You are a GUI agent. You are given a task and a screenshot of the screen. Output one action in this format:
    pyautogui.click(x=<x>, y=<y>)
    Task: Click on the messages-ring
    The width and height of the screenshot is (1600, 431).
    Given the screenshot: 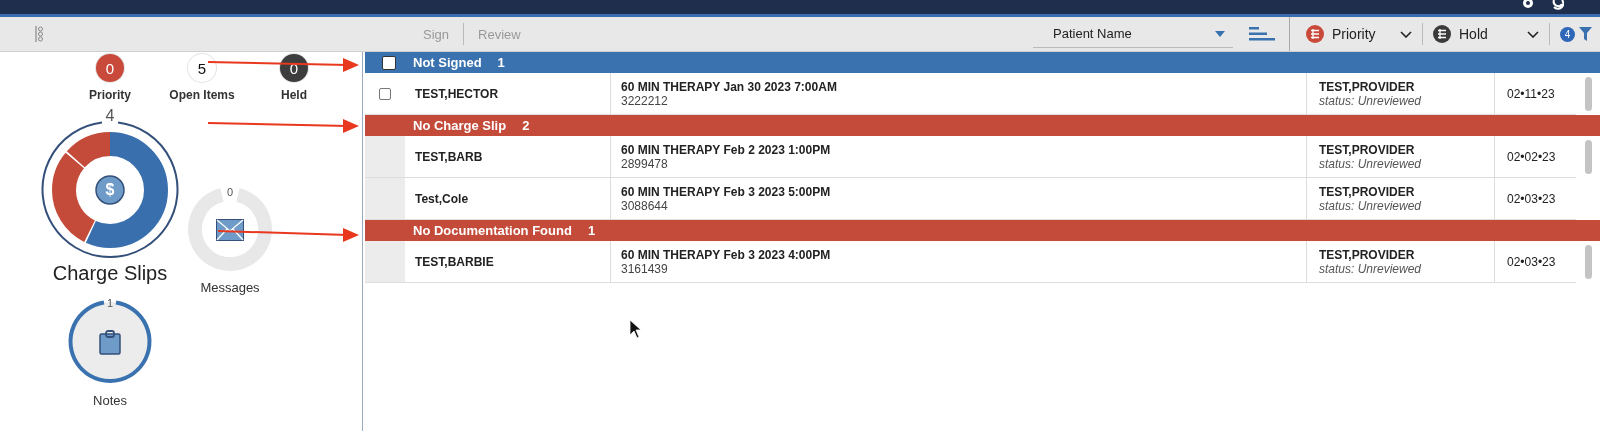 What is the action you would take?
    pyautogui.click(x=230, y=230)
    